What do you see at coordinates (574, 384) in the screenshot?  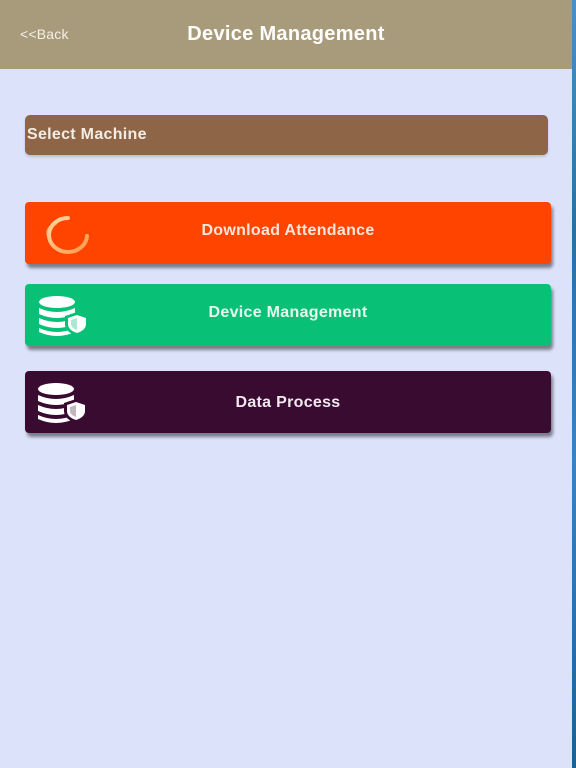 I see `window-edge` at bounding box center [574, 384].